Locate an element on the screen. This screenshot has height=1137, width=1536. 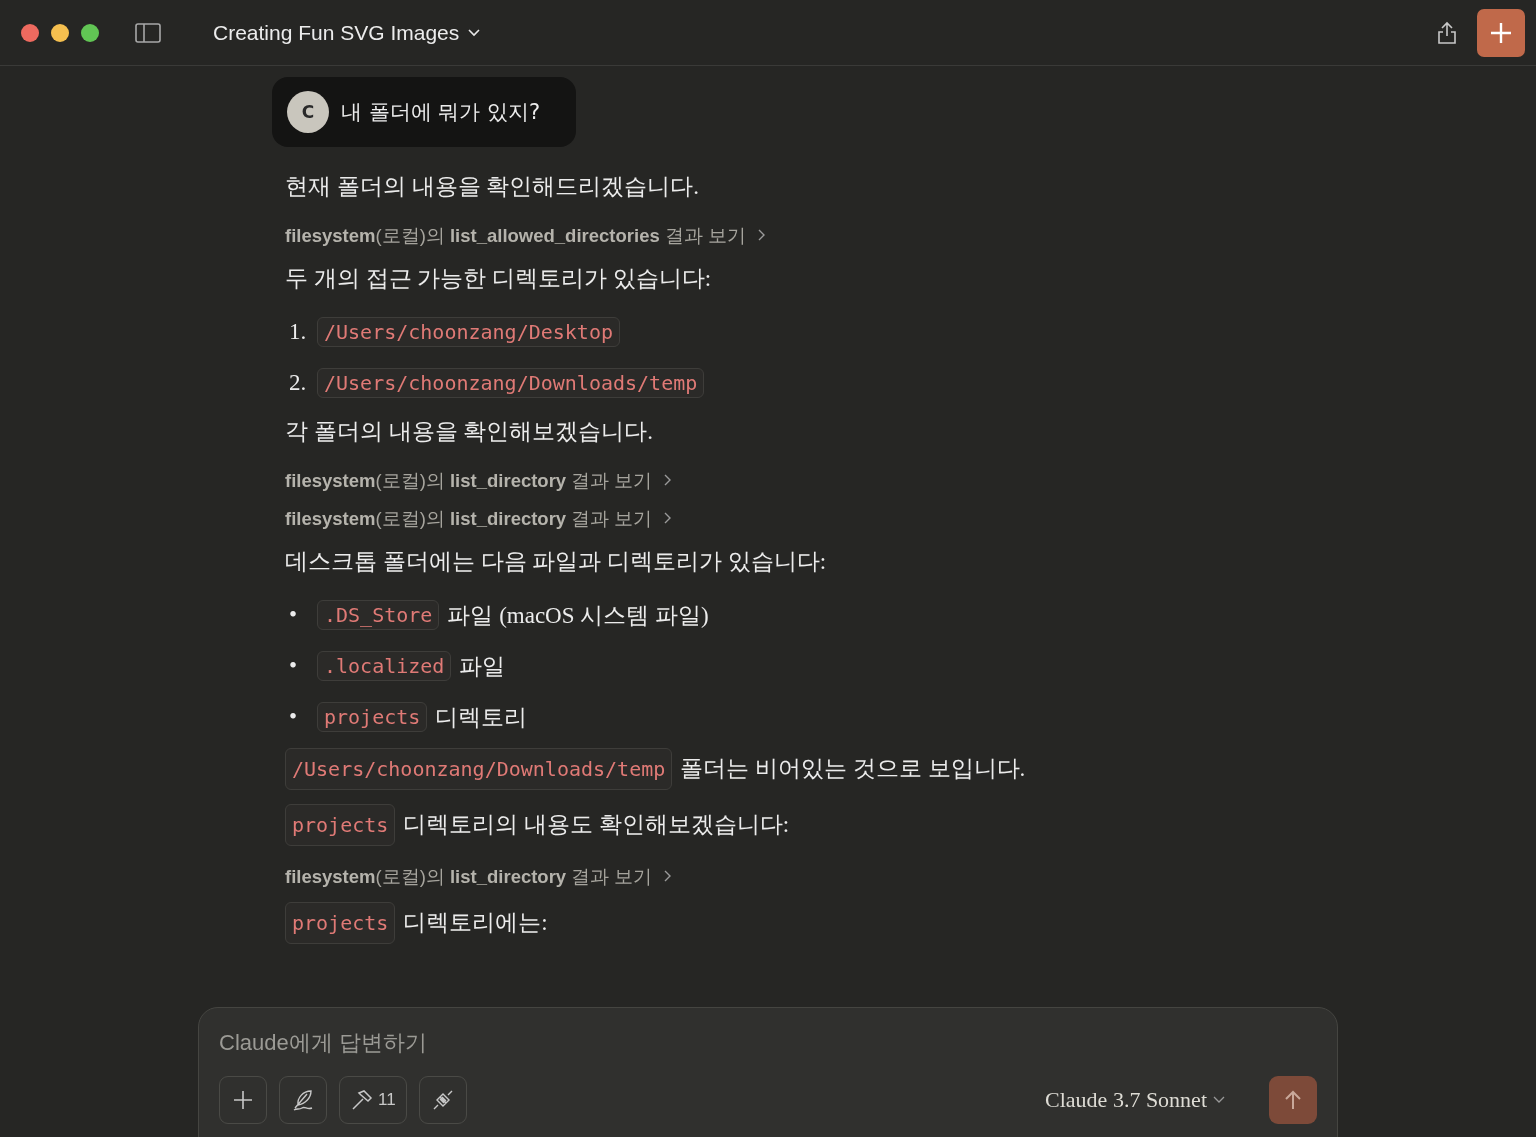
response-text: 디렉토리에는: is located at coordinates (475, 923).